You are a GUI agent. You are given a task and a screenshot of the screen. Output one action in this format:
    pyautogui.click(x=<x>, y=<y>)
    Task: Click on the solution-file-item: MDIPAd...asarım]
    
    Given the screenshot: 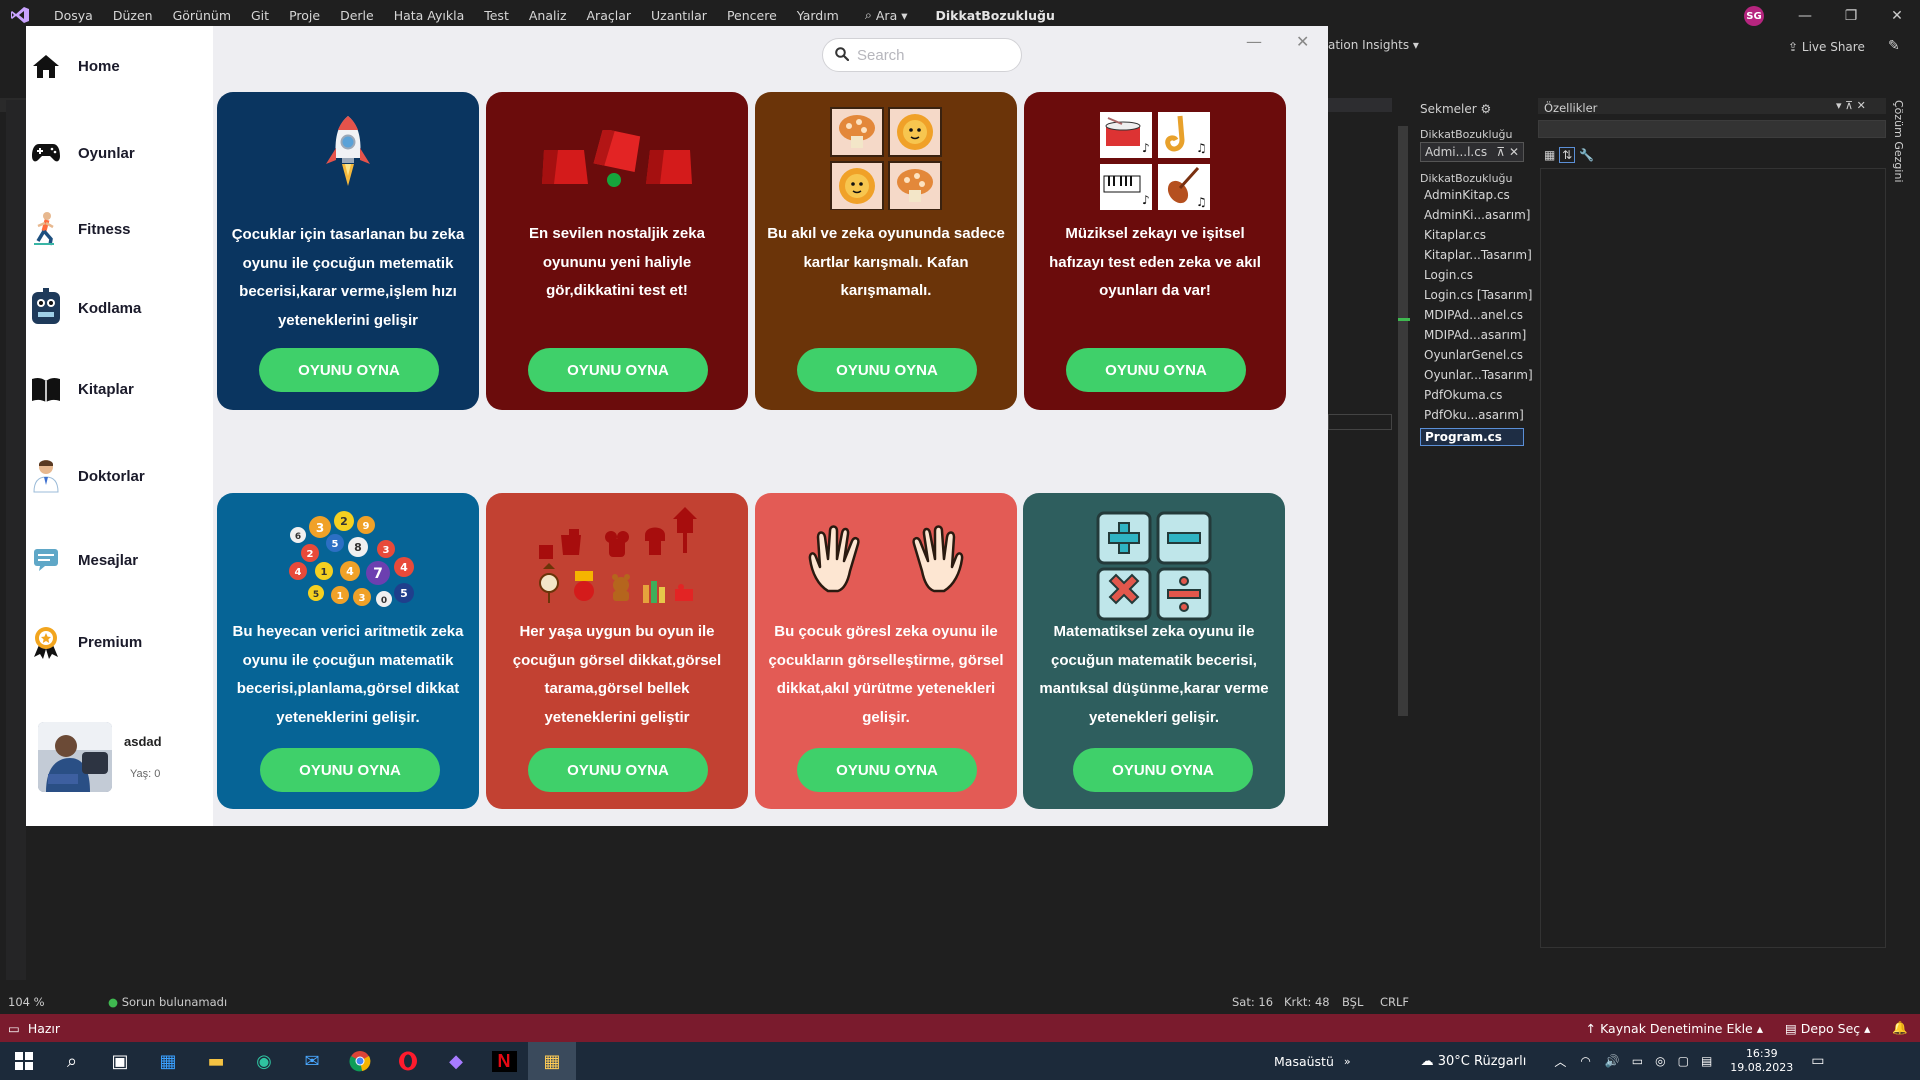 What is the action you would take?
    pyautogui.click(x=1475, y=335)
    